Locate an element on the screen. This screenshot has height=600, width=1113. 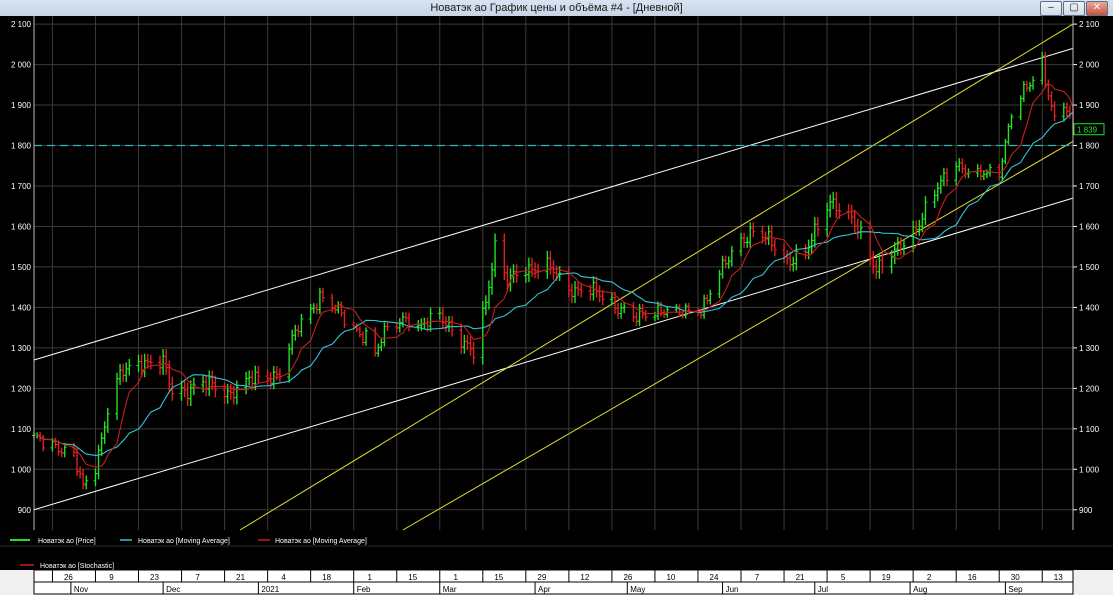
day-tick-label: 24 is located at coordinates (714, 577).